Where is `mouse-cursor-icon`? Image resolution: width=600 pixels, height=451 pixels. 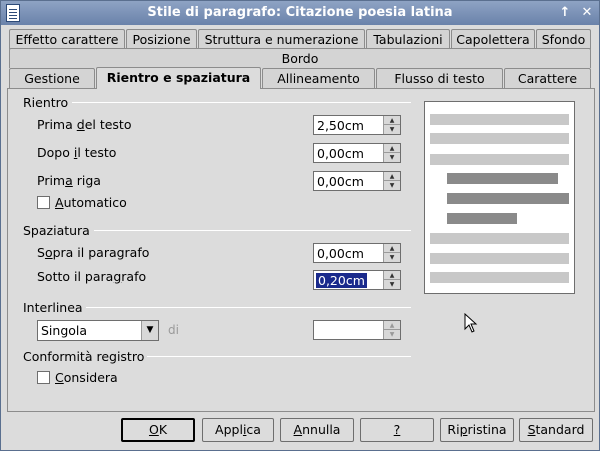 mouse-cursor-icon is located at coordinates (471, 323).